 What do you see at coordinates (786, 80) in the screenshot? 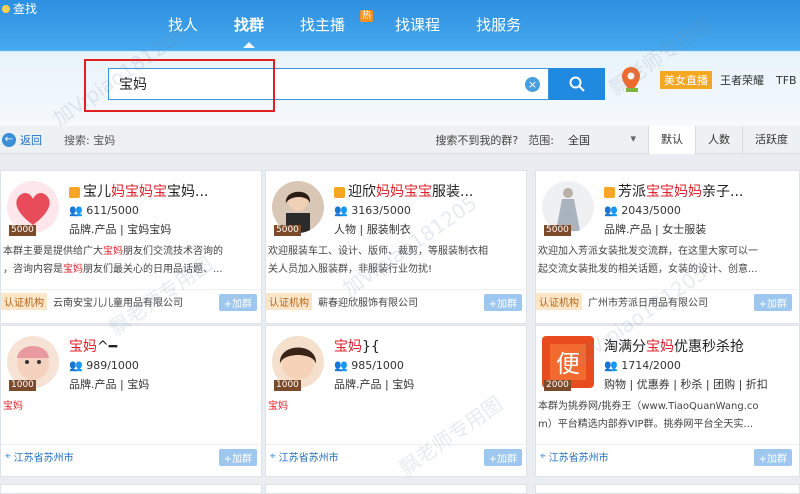
I see `hot-tag-2: TFB` at bounding box center [786, 80].